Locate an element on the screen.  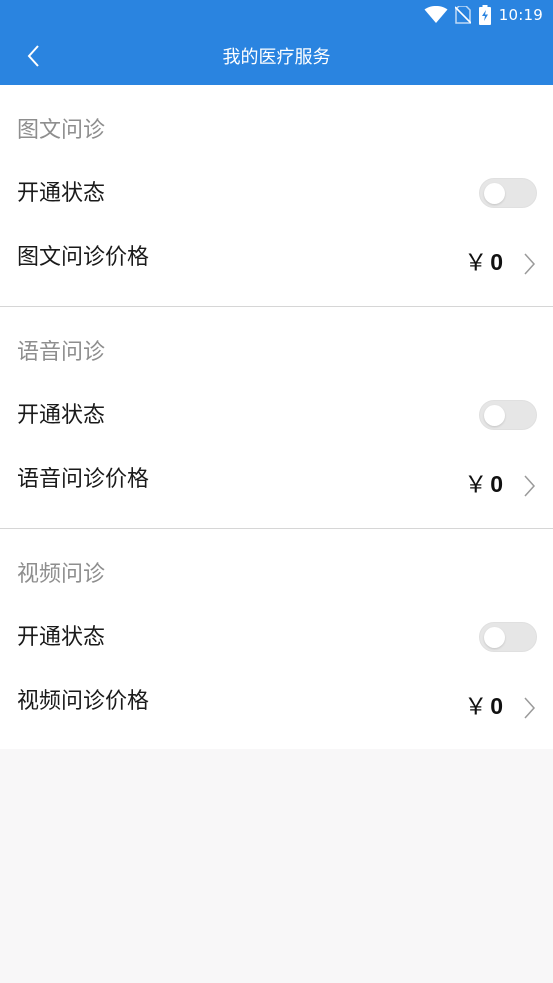
back-button is located at coordinates (34, 58).